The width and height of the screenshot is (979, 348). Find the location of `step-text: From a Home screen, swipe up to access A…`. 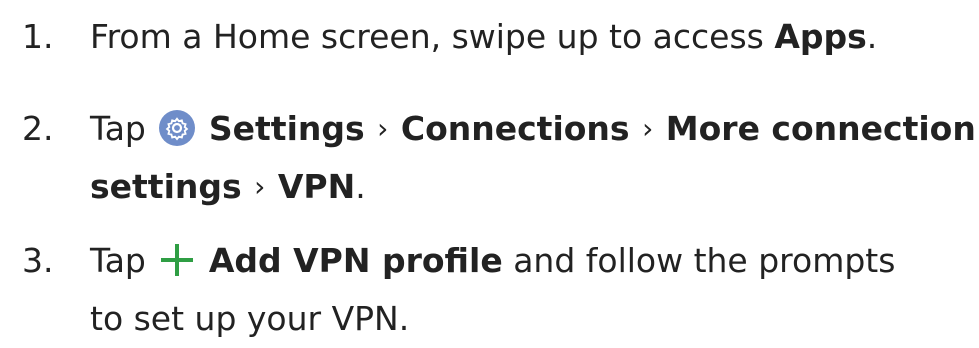

step-text: From a Home screen, swipe up to access A… is located at coordinates (529, 37).